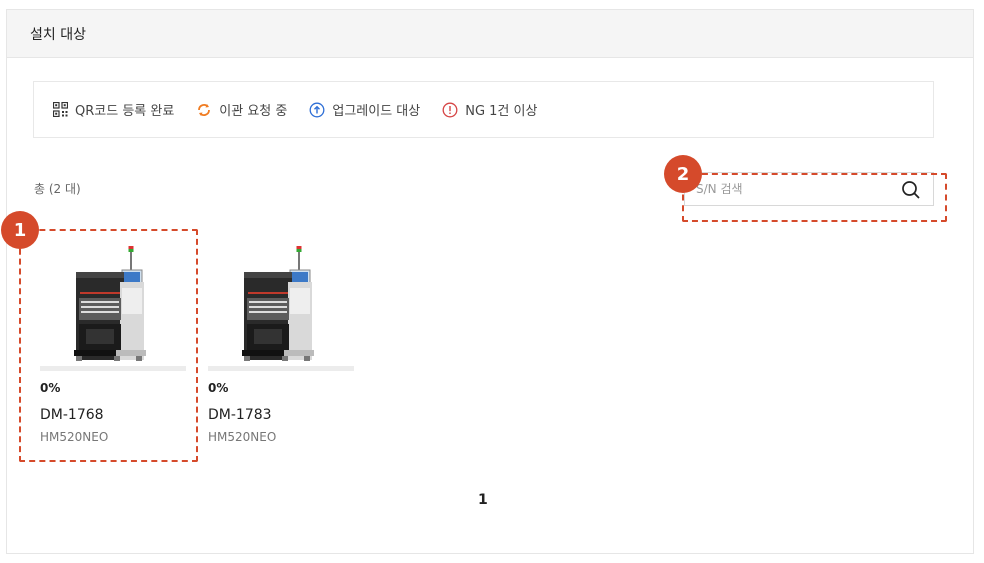 The height and width of the screenshot is (563, 984). What do you see at coordinates (683, 174) in the screenshot?
I see `annotation-badge: 2` at bounding box center [683, 174].